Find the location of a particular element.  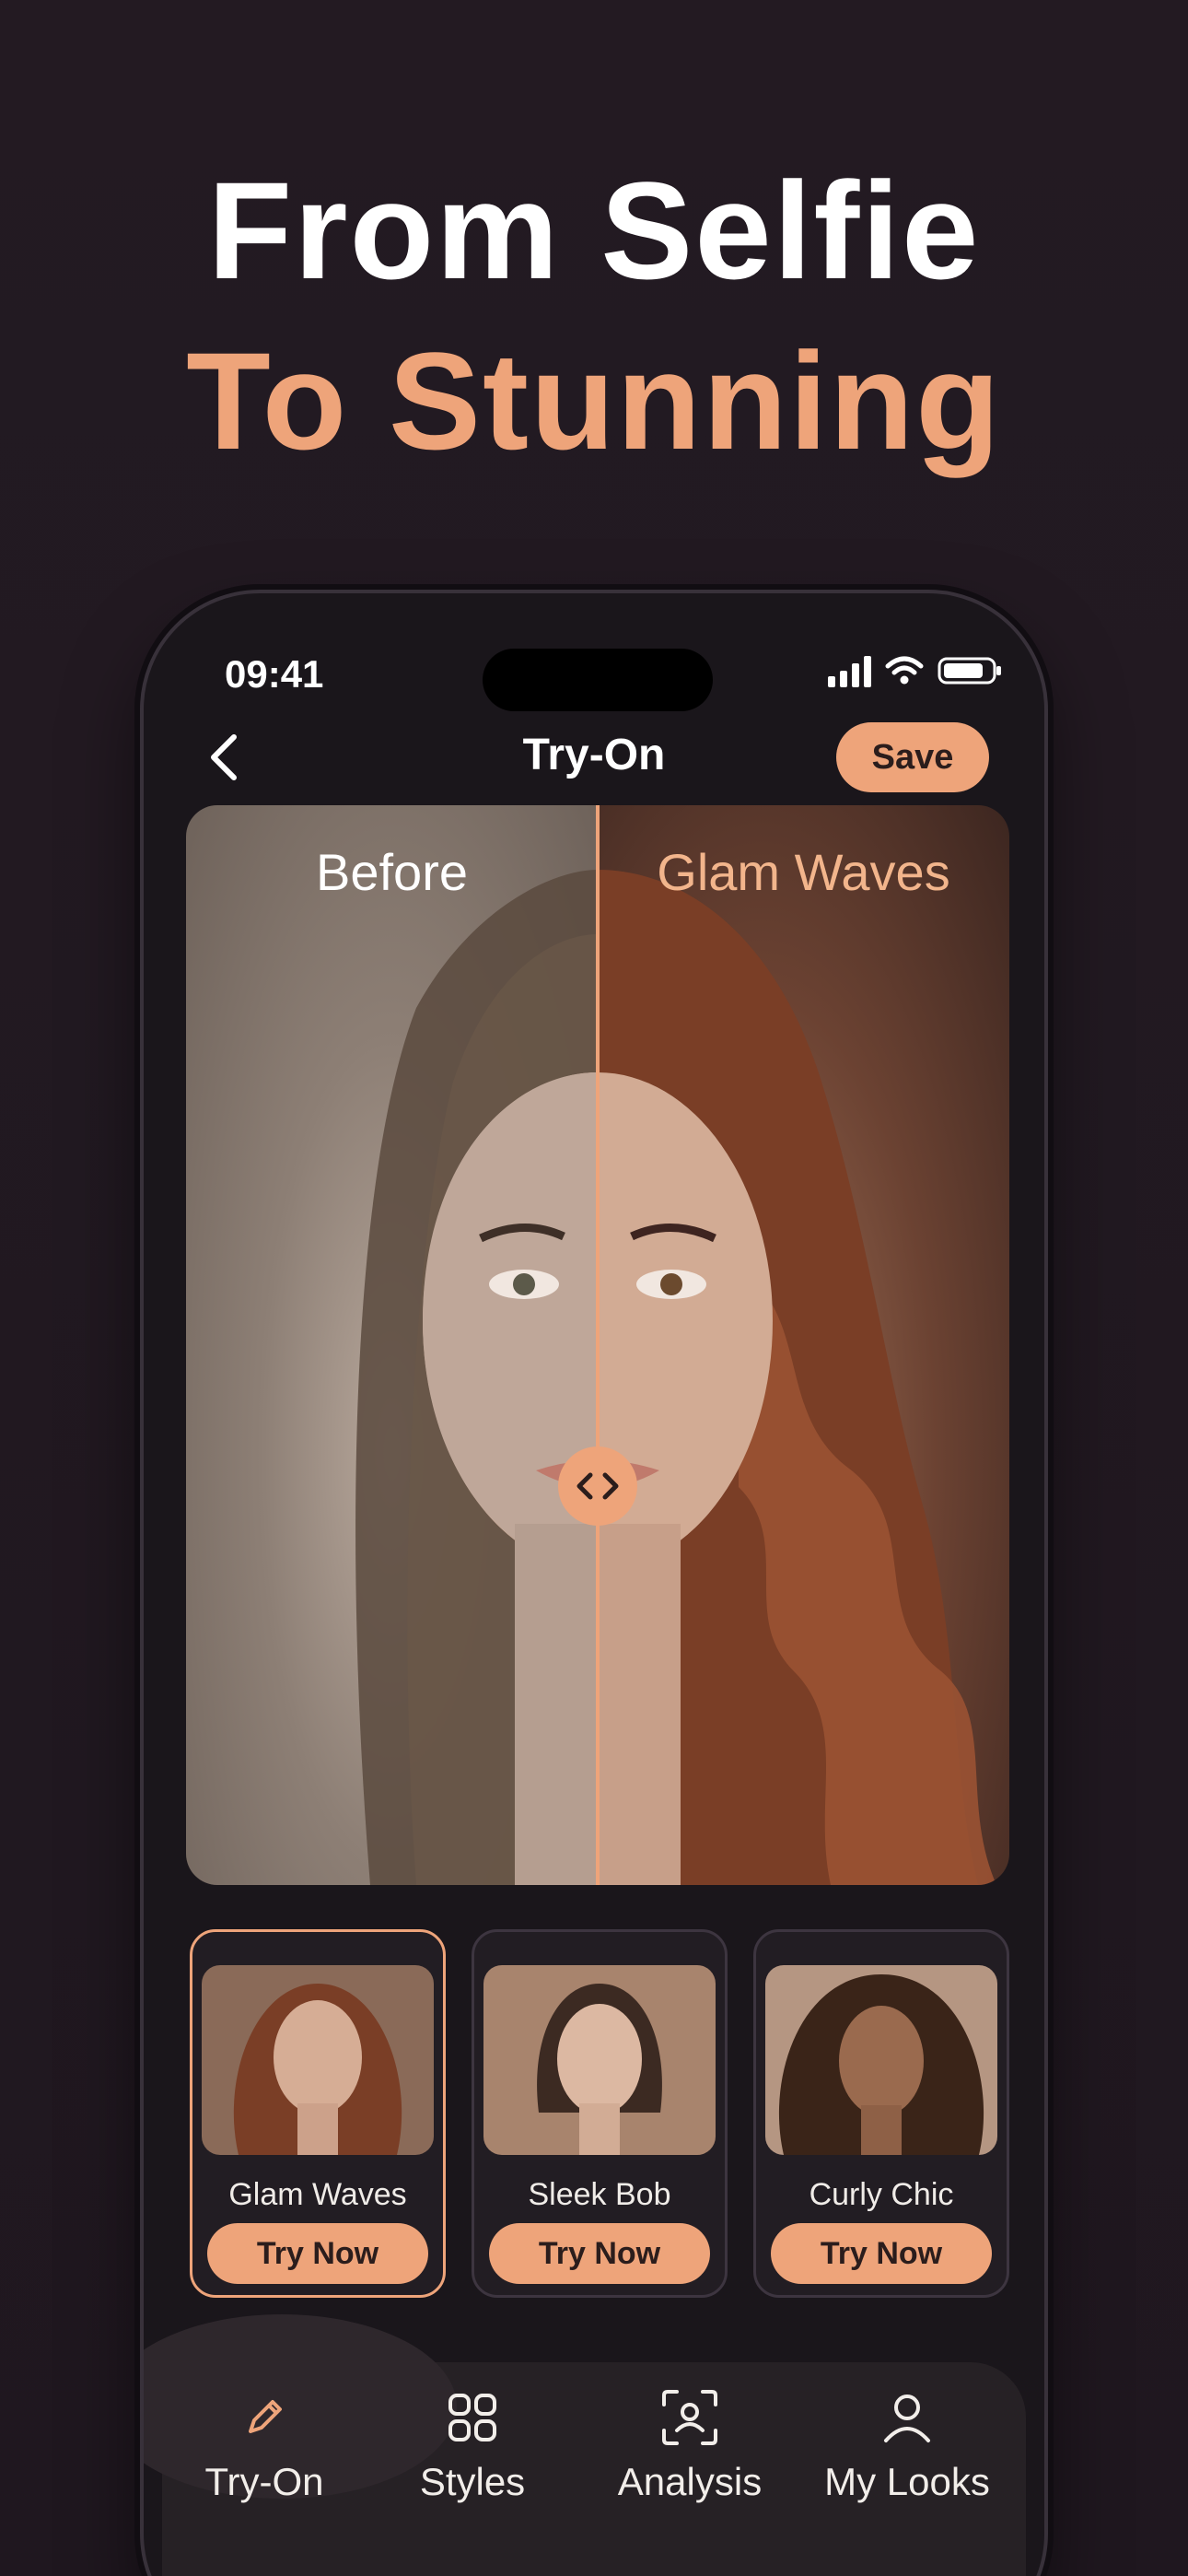

tab-bar: Try-On Styles Analysis My Looks is located at coordinates (585, 2445).